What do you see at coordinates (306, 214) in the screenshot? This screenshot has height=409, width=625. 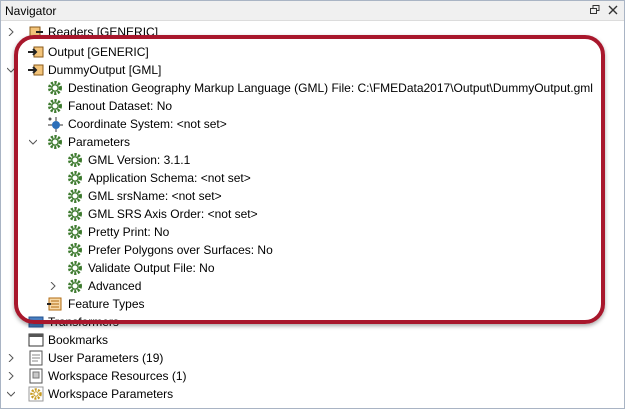 I see `tree-item-param: GML SRS Axis Order: <not set>` at bounding box center [306, 214].